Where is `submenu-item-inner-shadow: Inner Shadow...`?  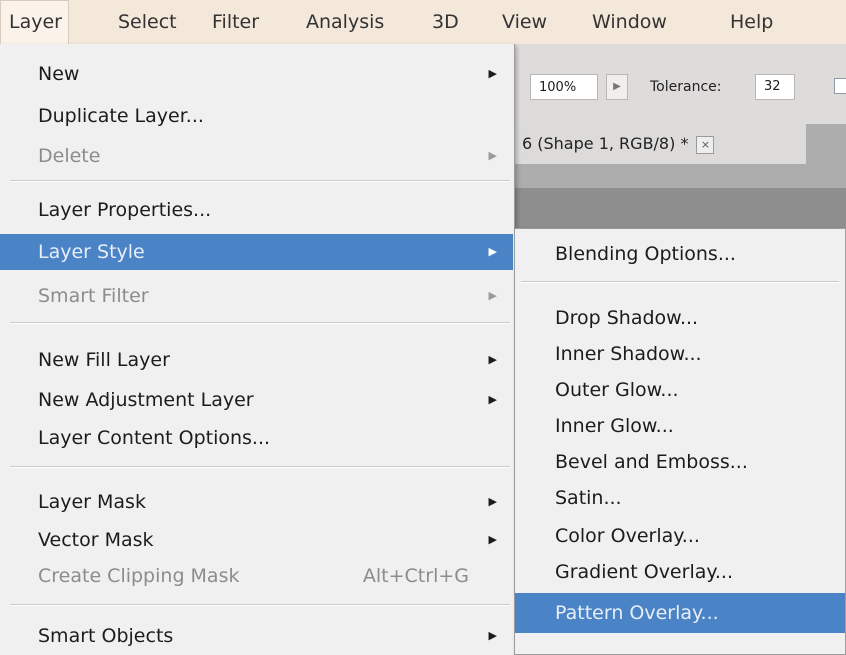 submenu-item-inner-shadow: Inner Shadow... is located at coordinates (680, 354).